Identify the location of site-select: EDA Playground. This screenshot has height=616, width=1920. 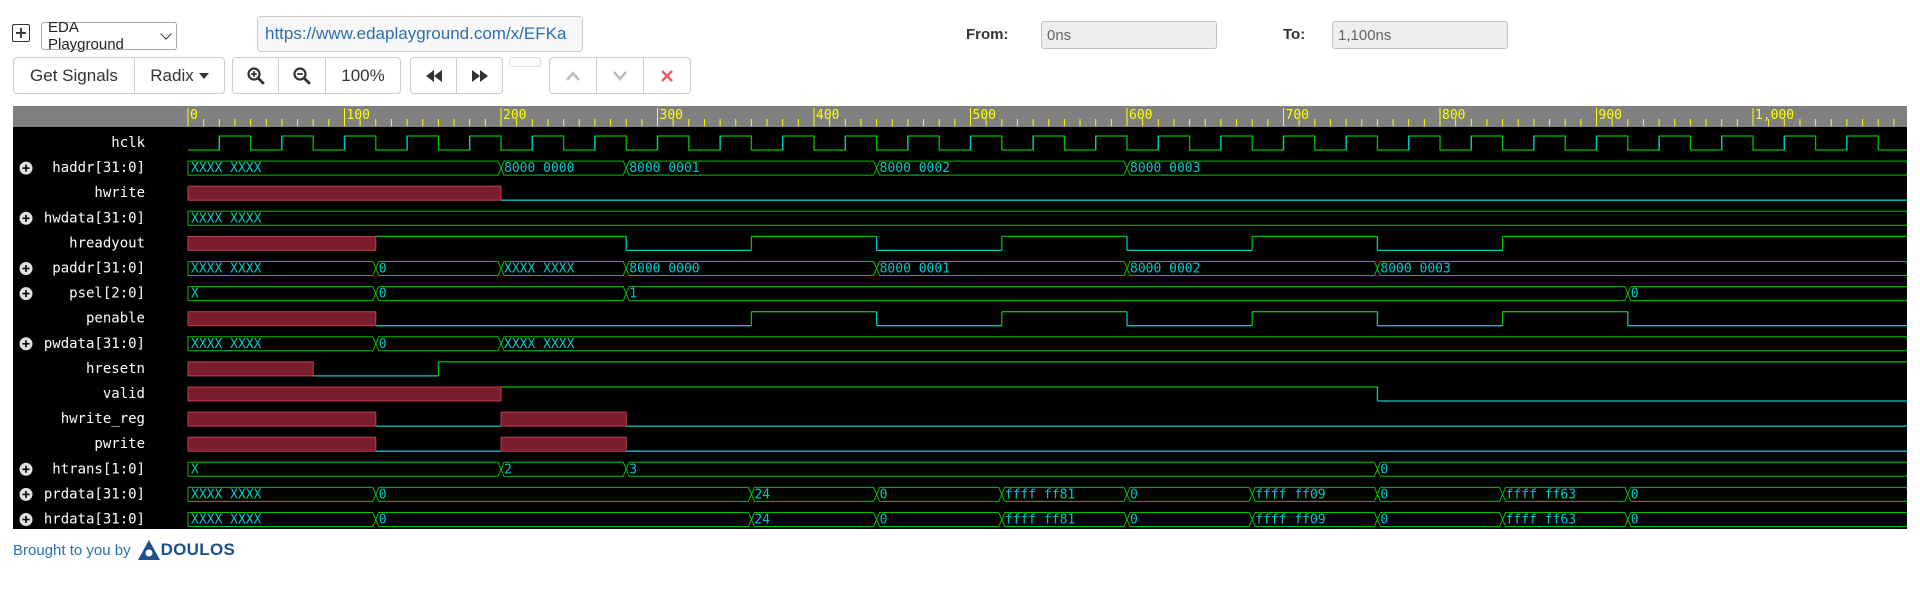
(109, 36).